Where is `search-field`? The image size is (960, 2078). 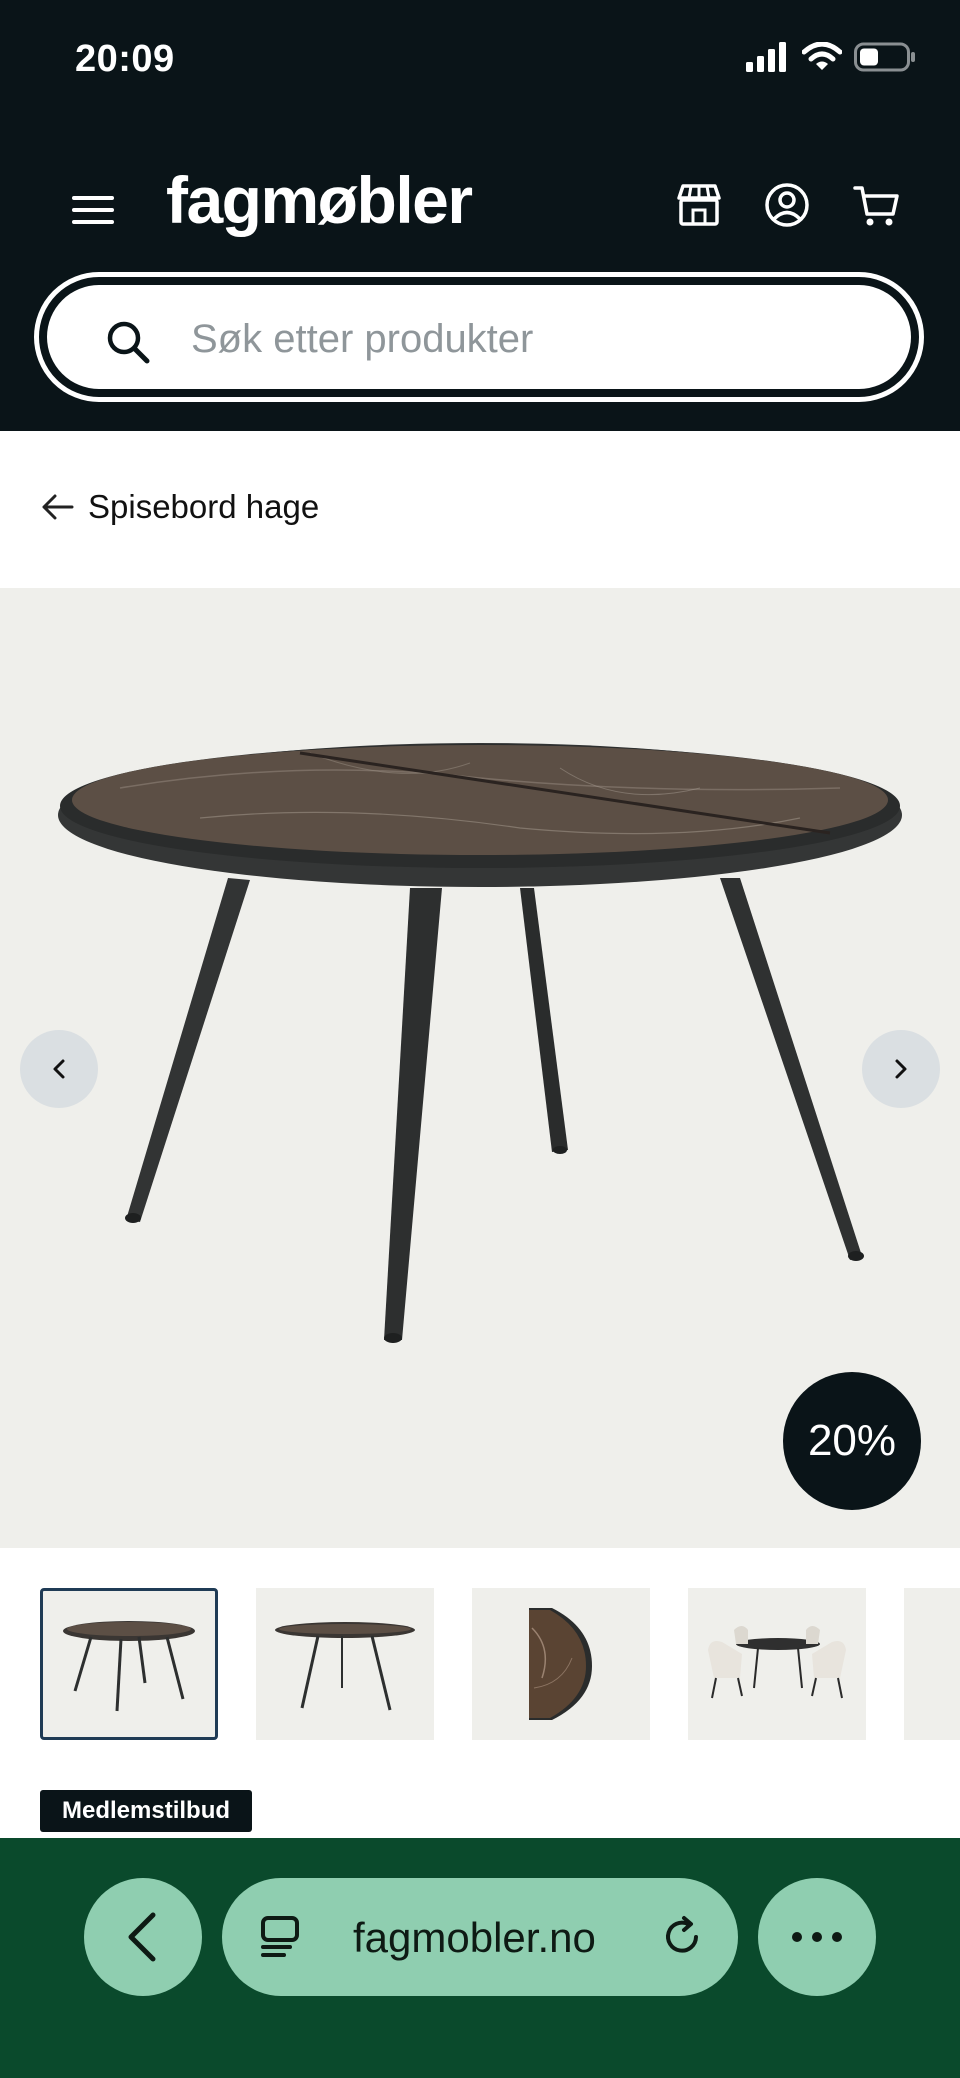
search-field is located at coordinates (479, 337).